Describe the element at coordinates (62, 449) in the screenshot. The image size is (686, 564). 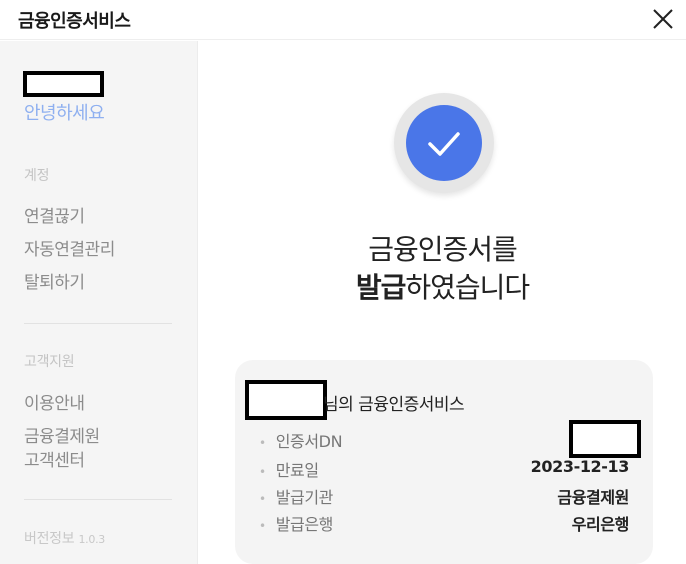
I see `sidebar-item-customer-center: 금융결제원 고객센터` at that location.